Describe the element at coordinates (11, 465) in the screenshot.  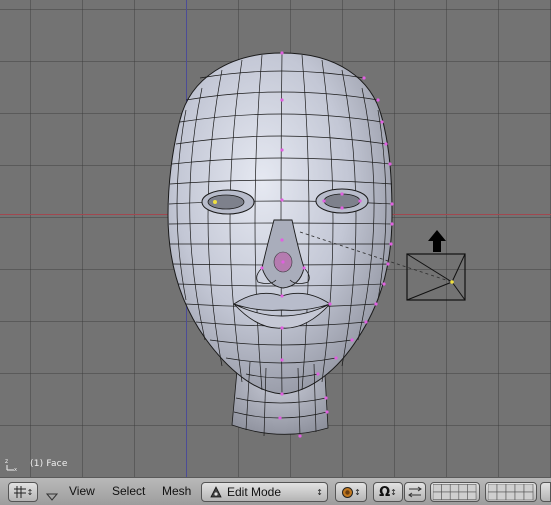
I see `axis-orientation-icon: z x` at that location.